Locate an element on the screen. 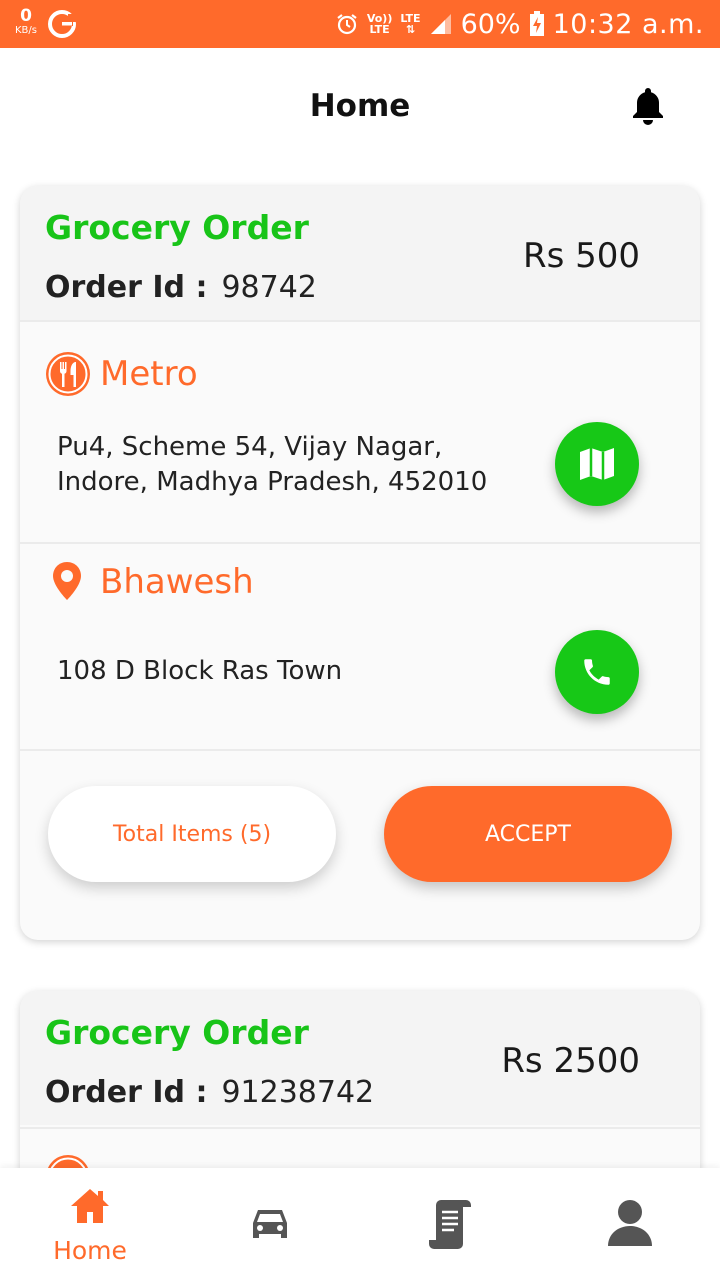  page-title: Home is located at coordinates (360, 106).